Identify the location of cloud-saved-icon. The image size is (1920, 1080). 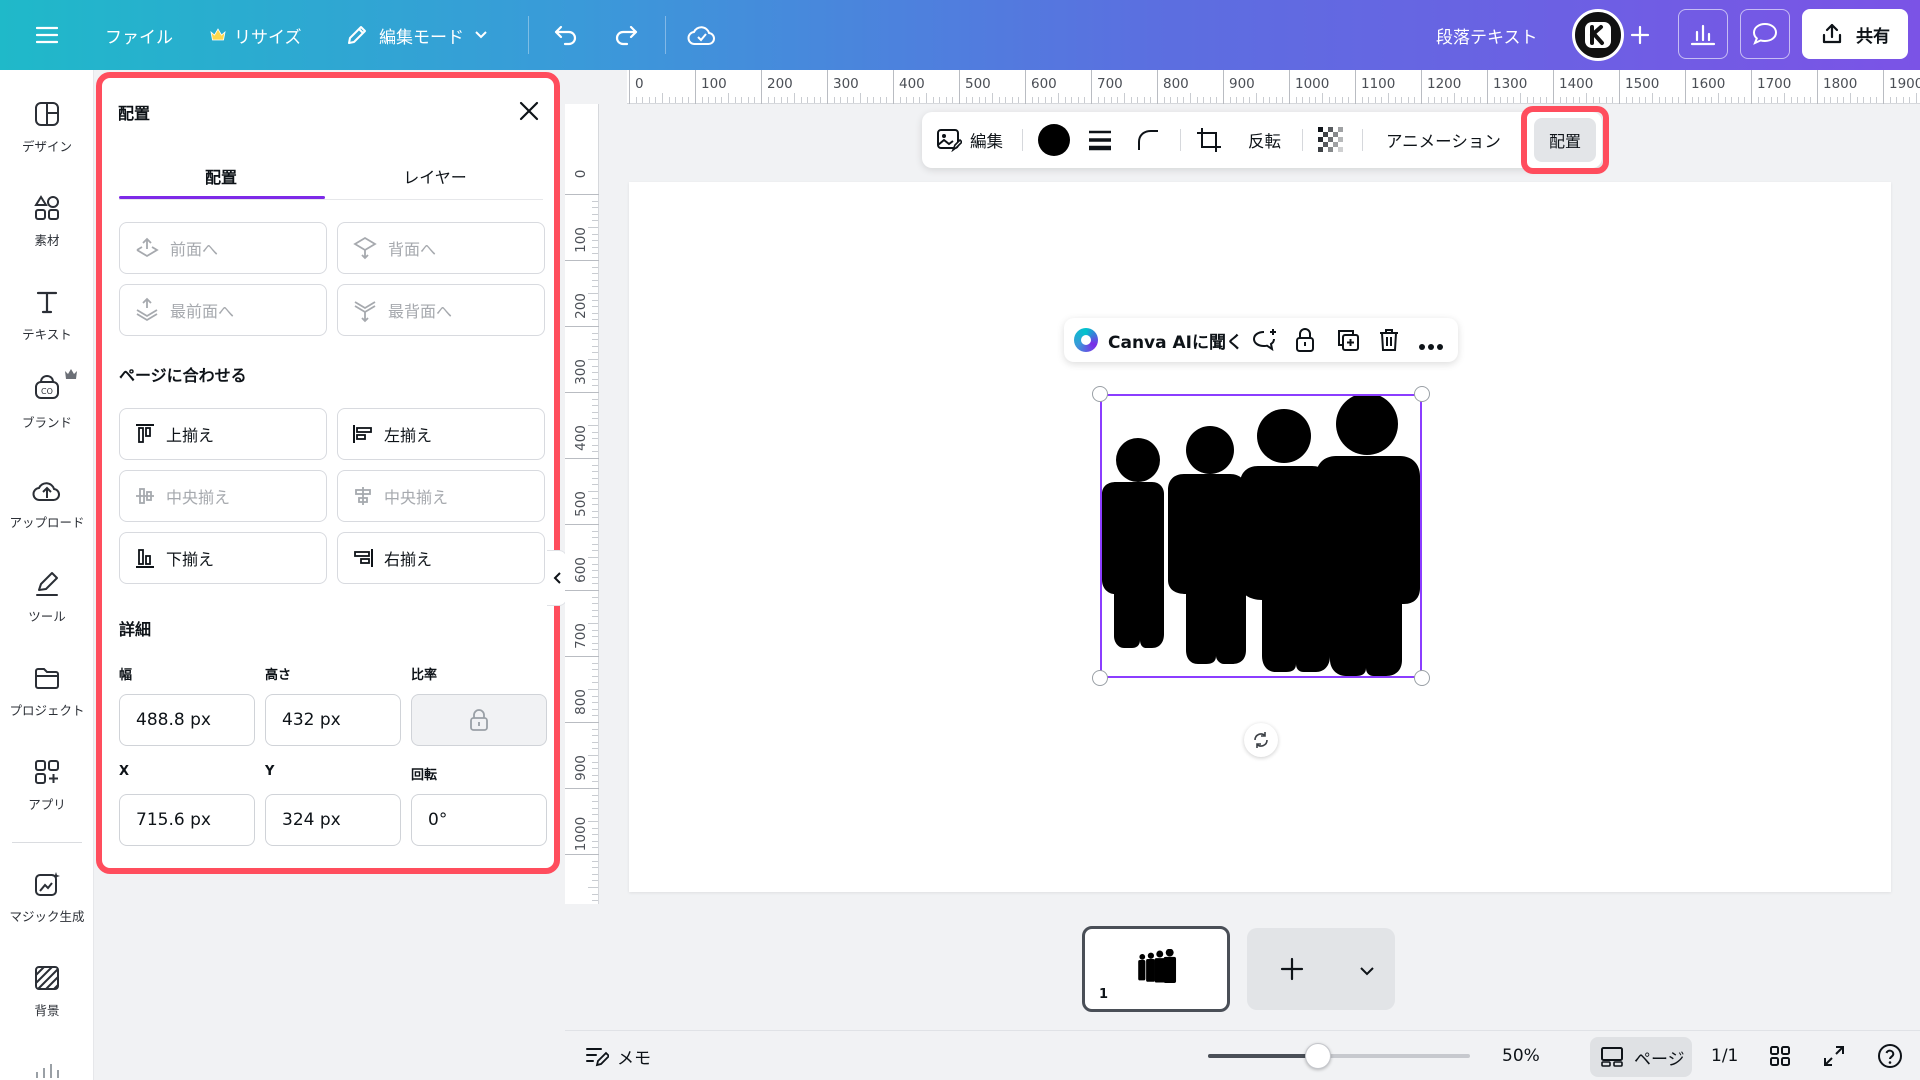
(702, 35).